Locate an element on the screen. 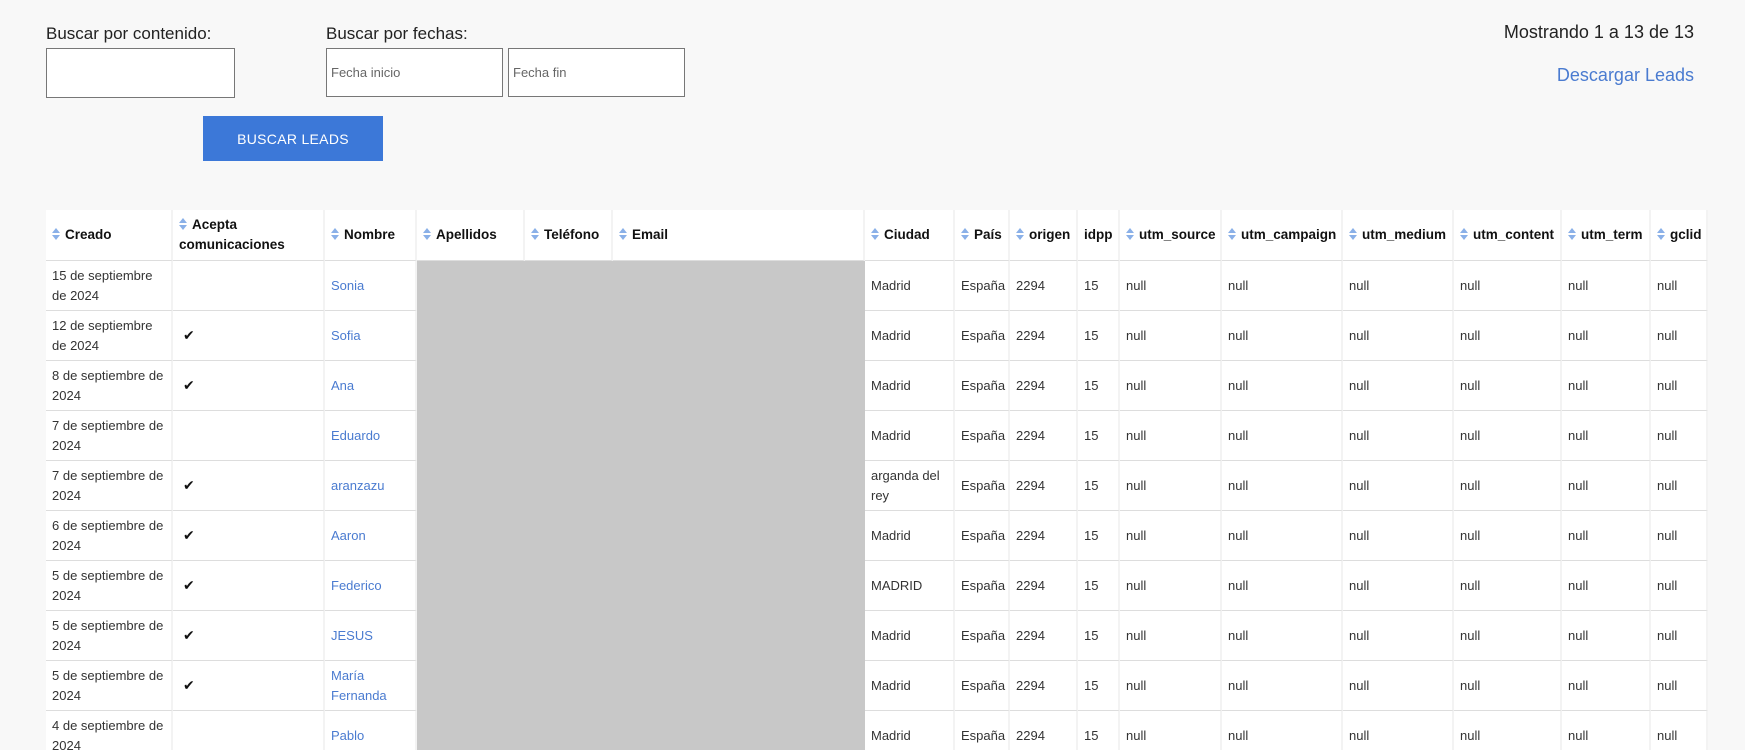  lead-name-link: Sofia is located at coordinates (346, 335).